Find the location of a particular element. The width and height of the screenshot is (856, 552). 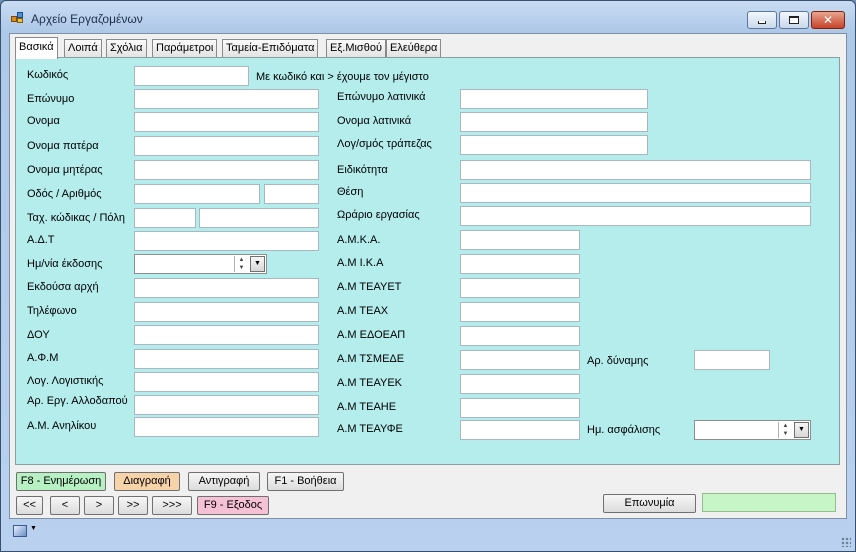

label-insurance-date: Ημ. ασφάλισης is located at coordinates (624, 430).